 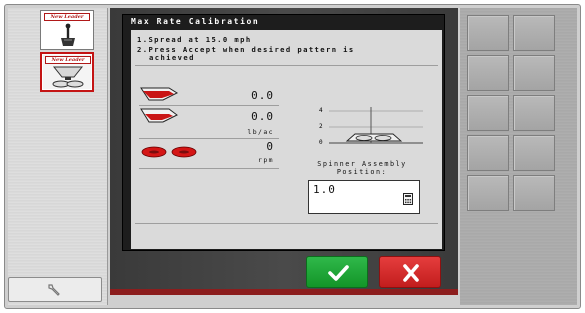 I want to click on spreader-hopper-icon, so click(x=159, y=94).